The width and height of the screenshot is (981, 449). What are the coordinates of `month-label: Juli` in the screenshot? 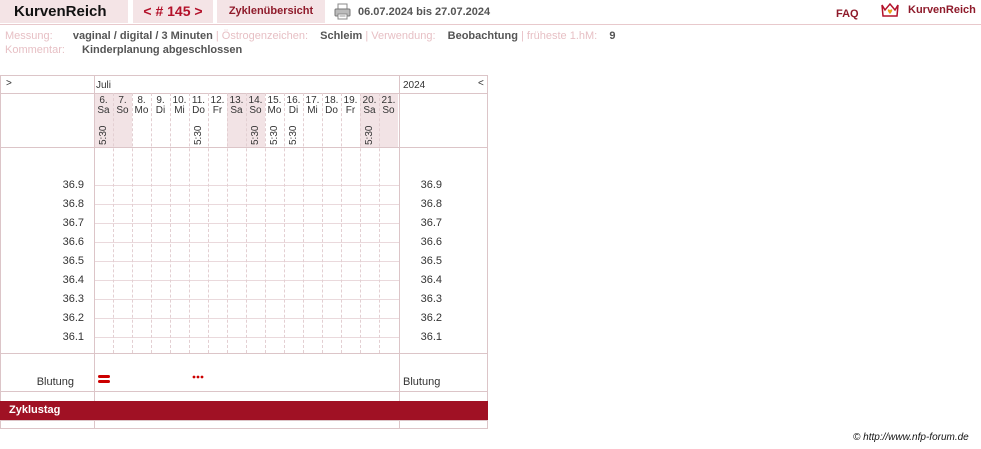 It's located at (104, 85).